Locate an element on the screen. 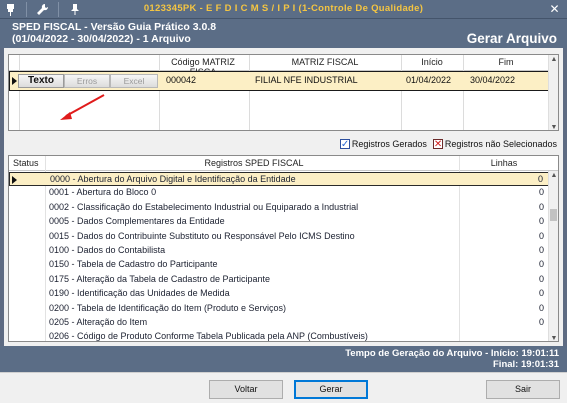  footer: Voltar Gerar Sair is located at coordinates (283, 387).